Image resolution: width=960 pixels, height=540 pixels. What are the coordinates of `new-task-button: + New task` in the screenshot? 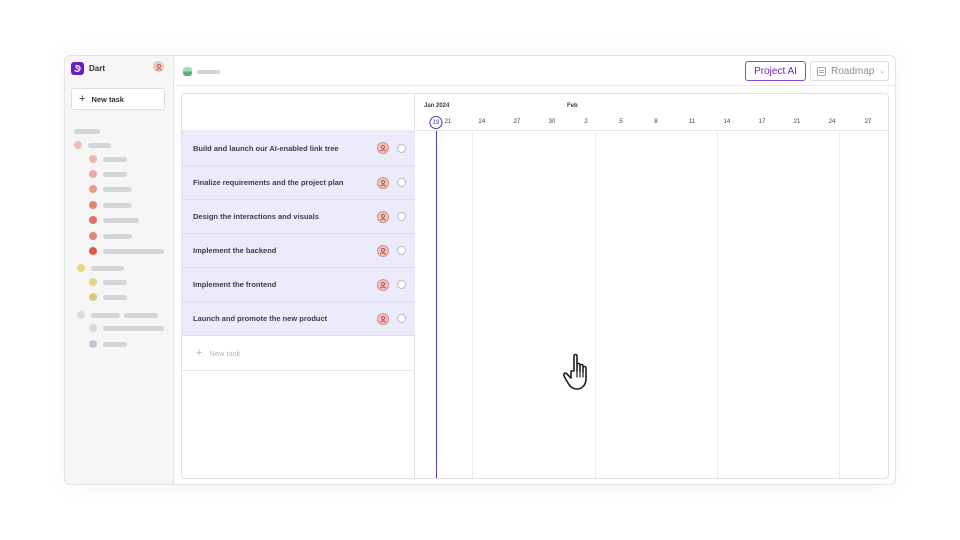 It's located at (118, 99).